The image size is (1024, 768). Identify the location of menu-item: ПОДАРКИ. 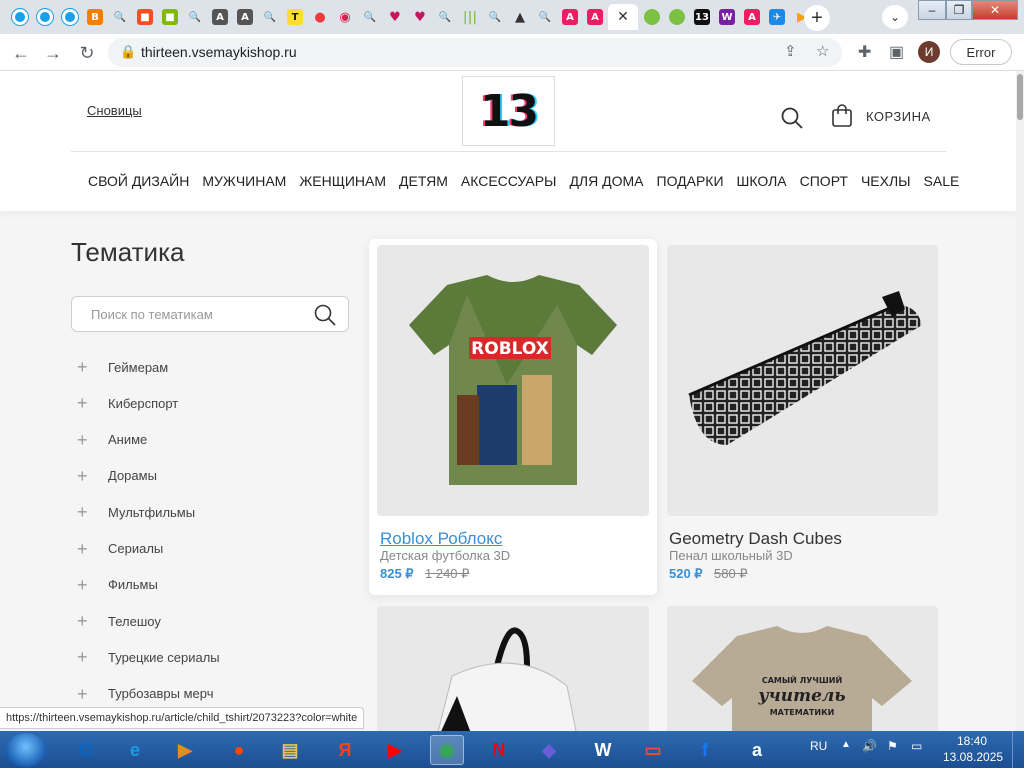
(690, 181).